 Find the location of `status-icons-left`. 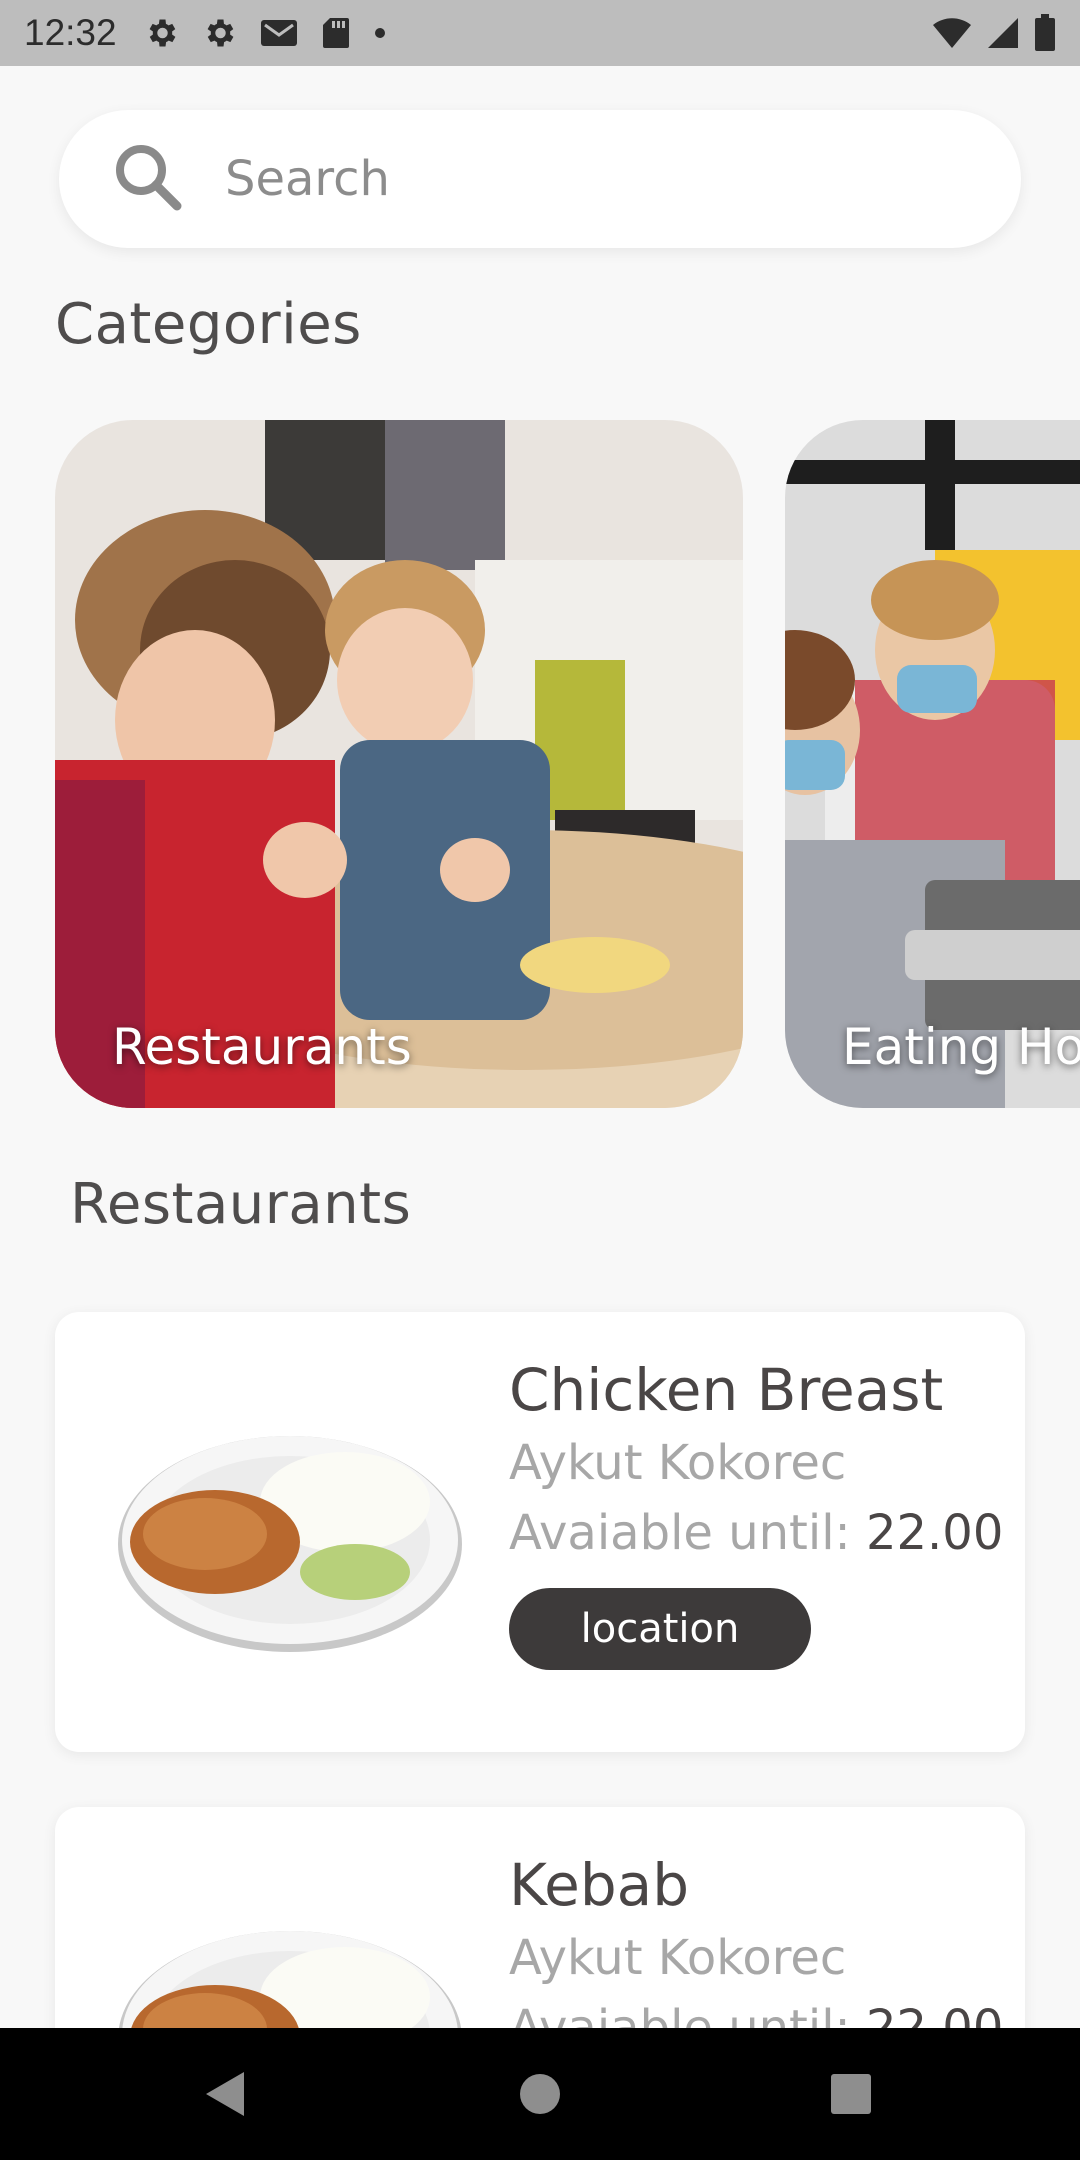

status-icons-left is located at coordinates (265, 33).